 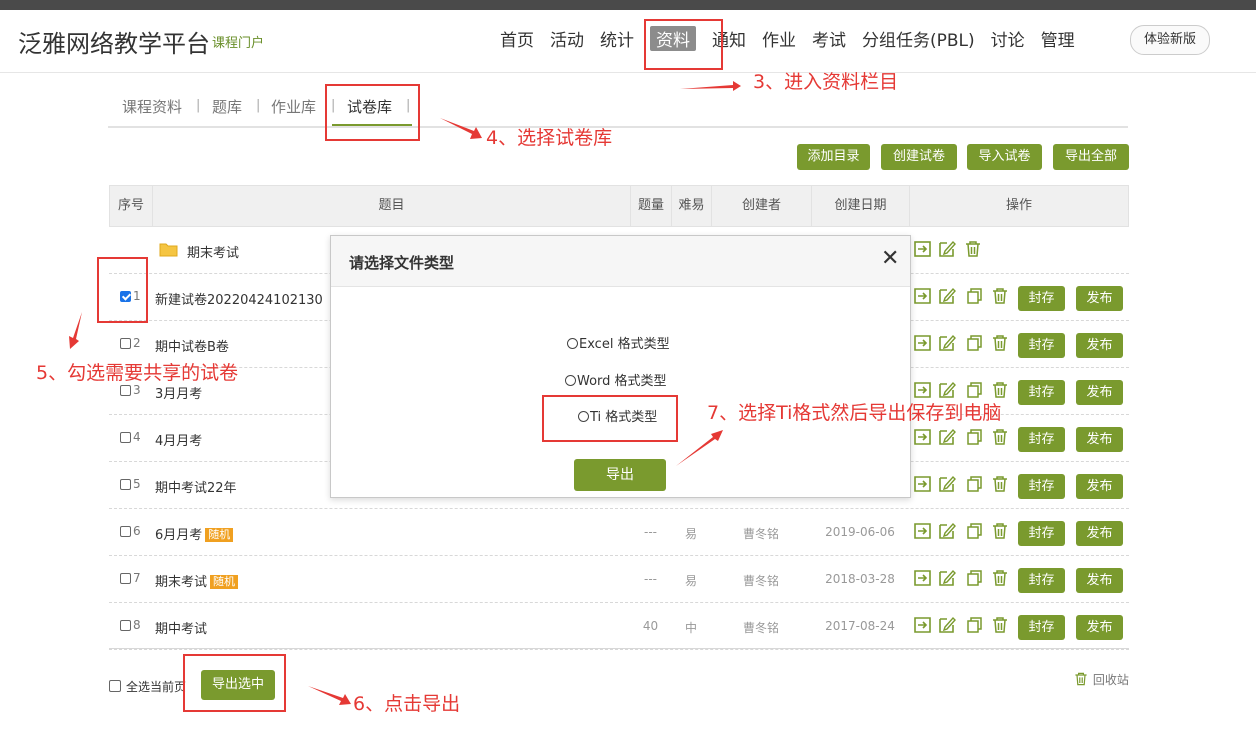 I want to click on annotation-step3: 3、进入资料栏目, so click(x=826, y=82).